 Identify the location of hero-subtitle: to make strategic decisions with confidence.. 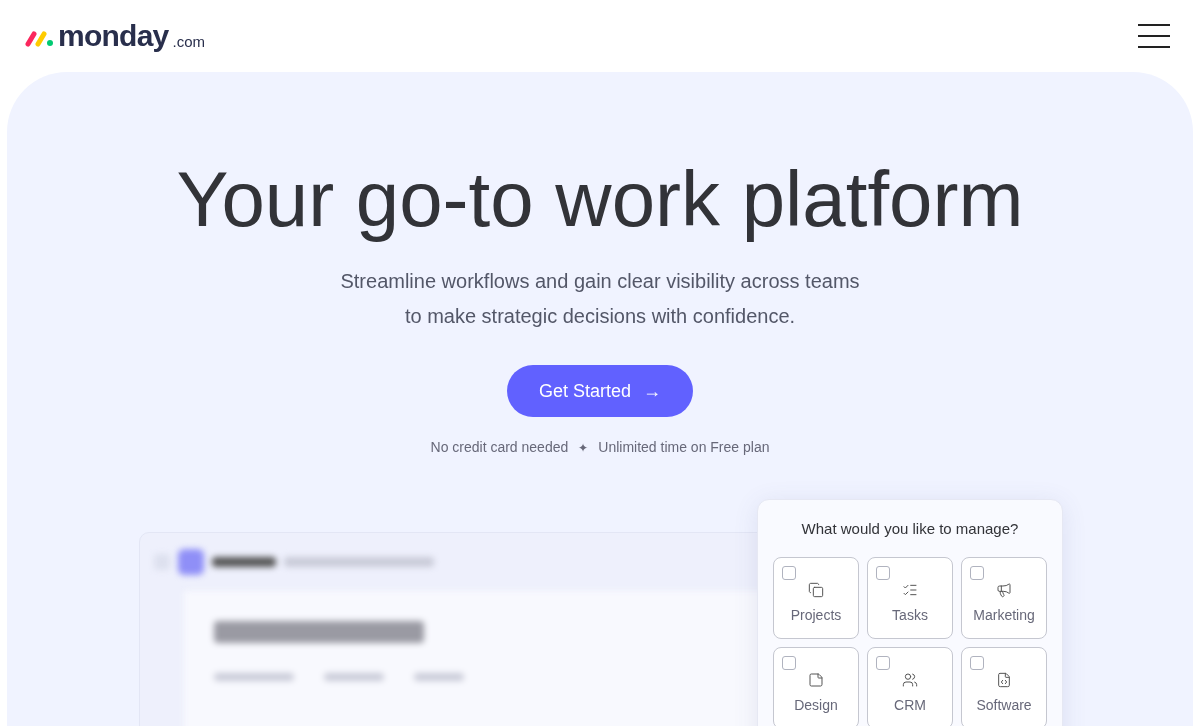
(600, 316).